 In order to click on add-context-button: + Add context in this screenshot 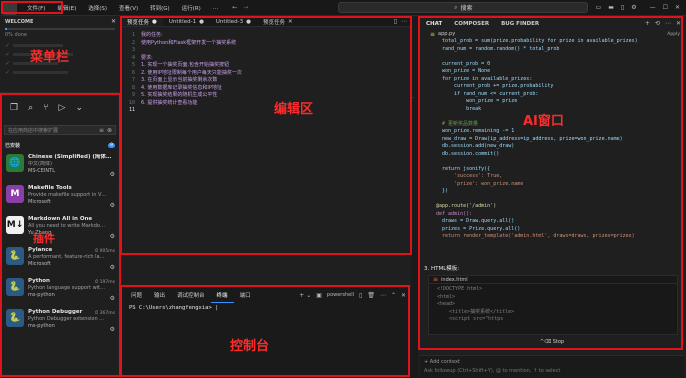, I will do `click(552, 362)`.